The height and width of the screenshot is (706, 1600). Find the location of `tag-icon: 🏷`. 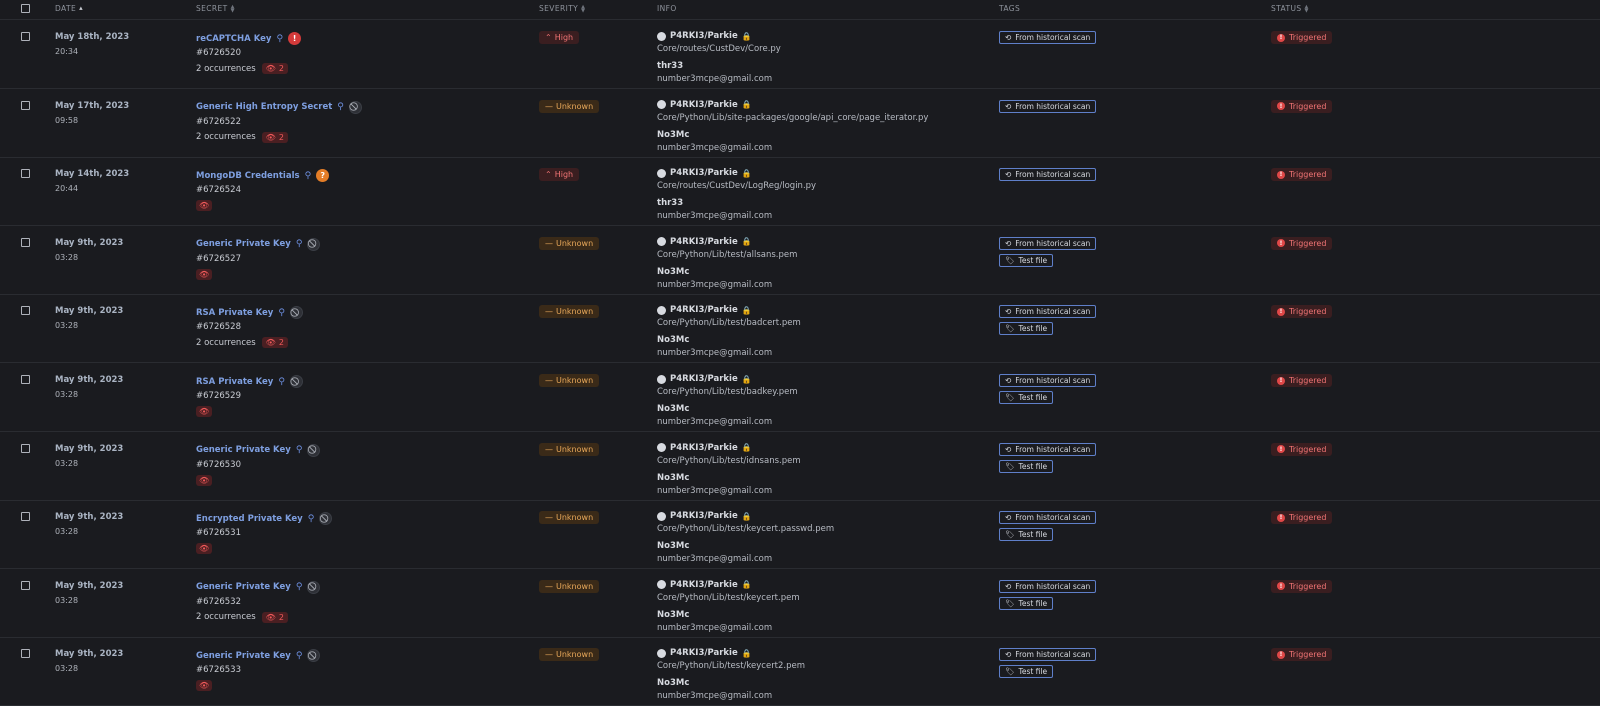

tag-icon: 🏷 is located at coordinates (1010, 603).